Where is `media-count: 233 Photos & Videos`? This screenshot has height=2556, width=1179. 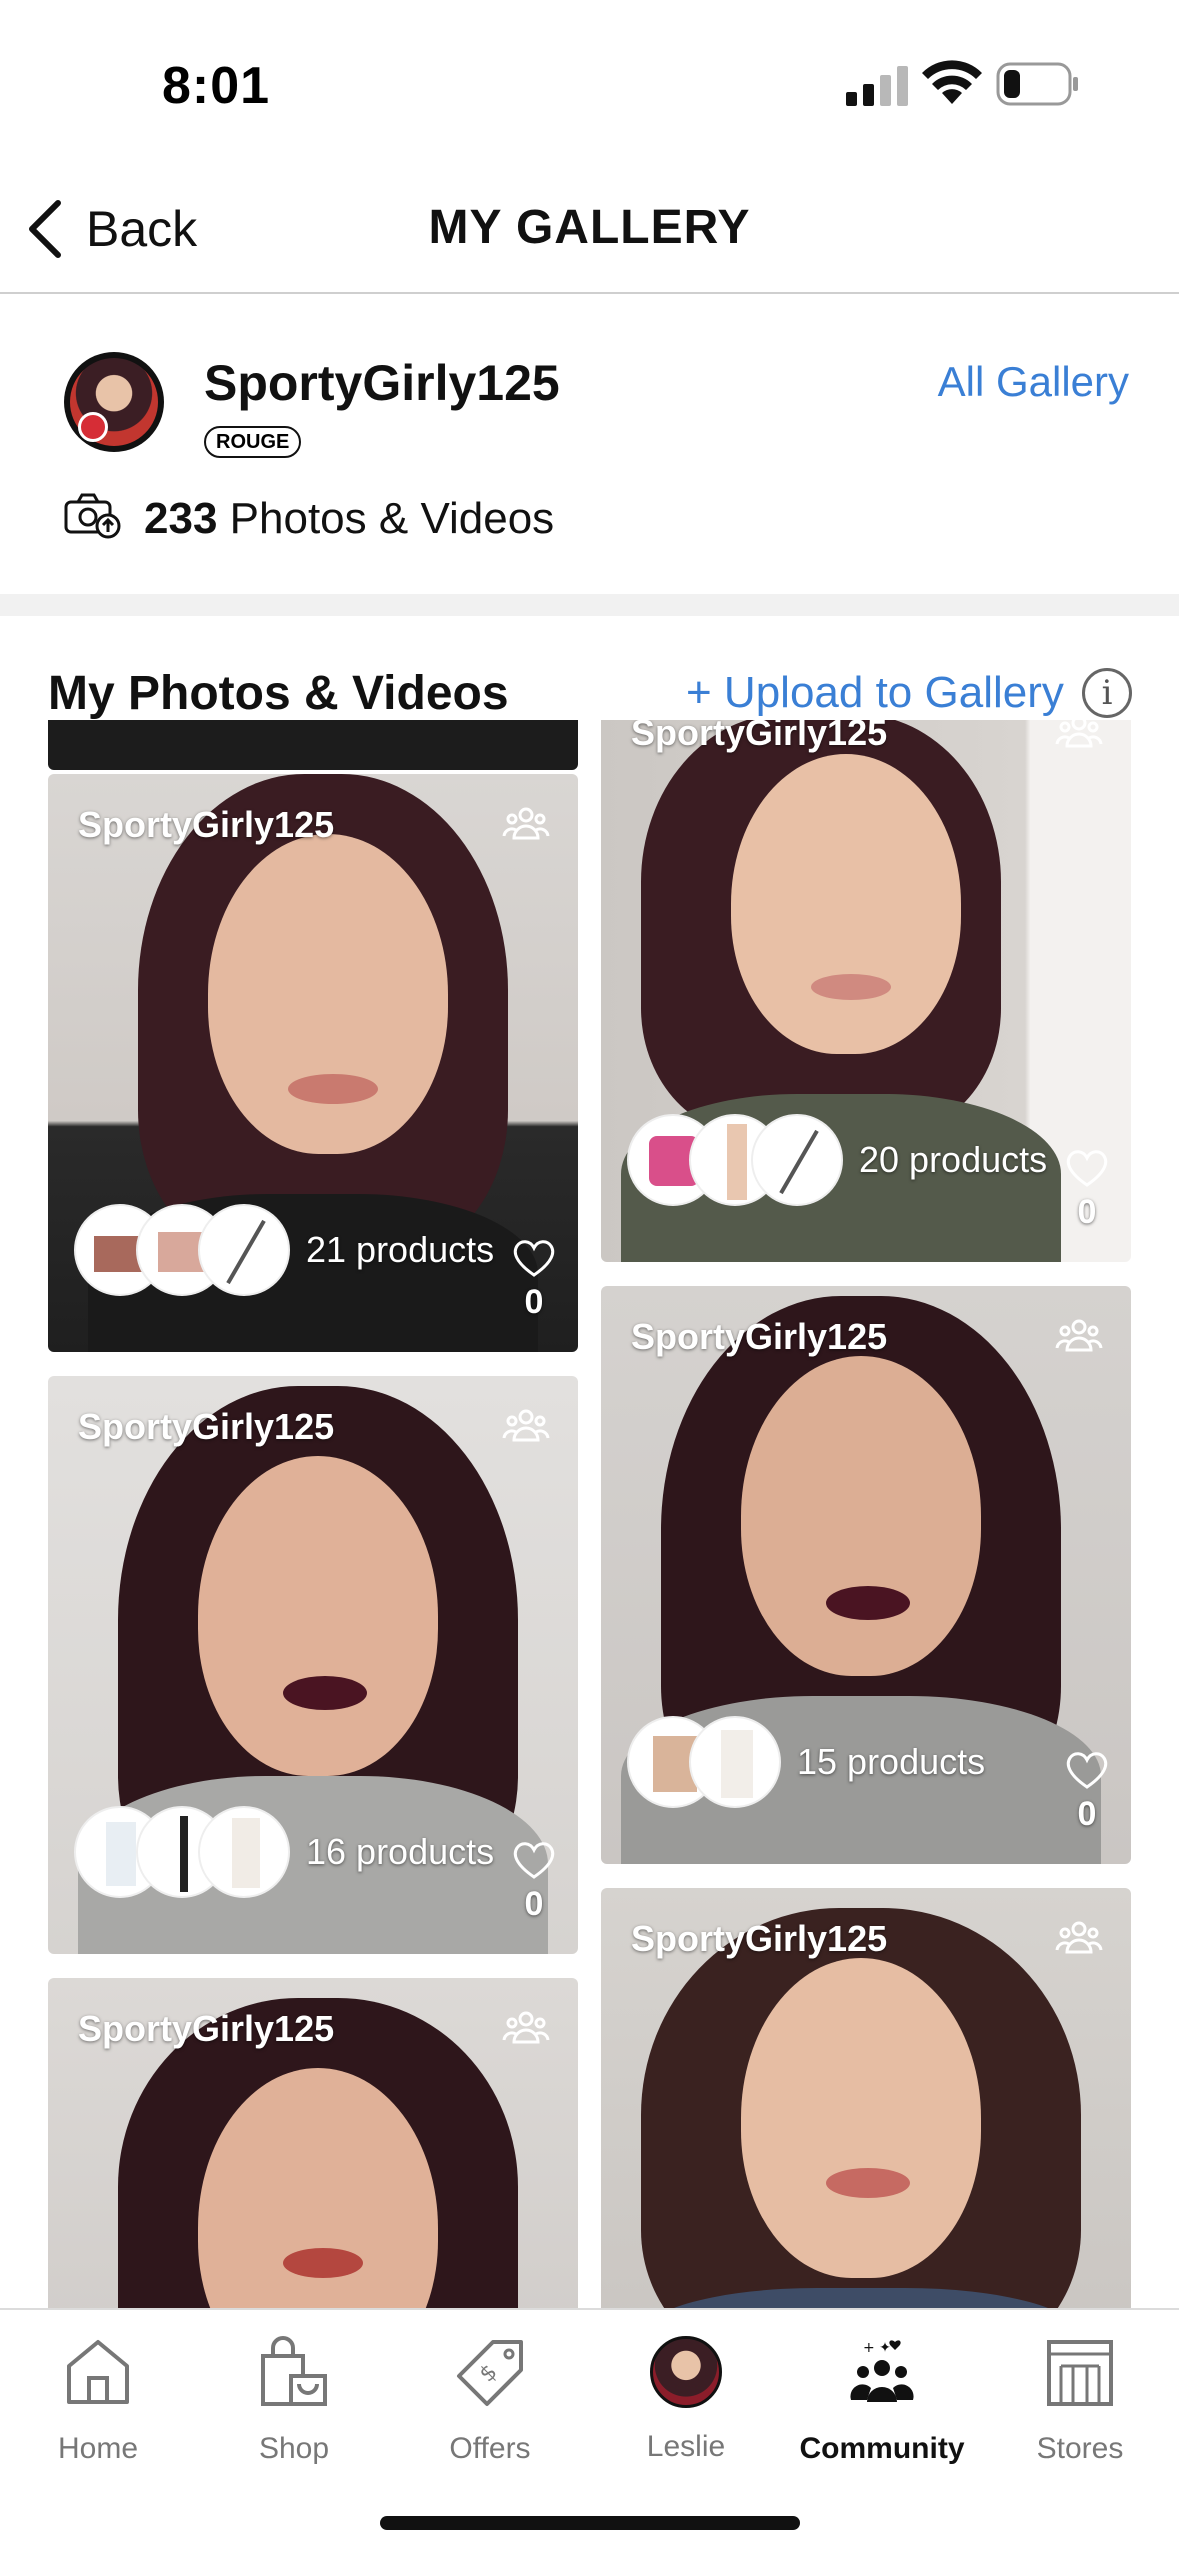 media-count: 233 Photos & Videos is located at coordinates (349, 519).